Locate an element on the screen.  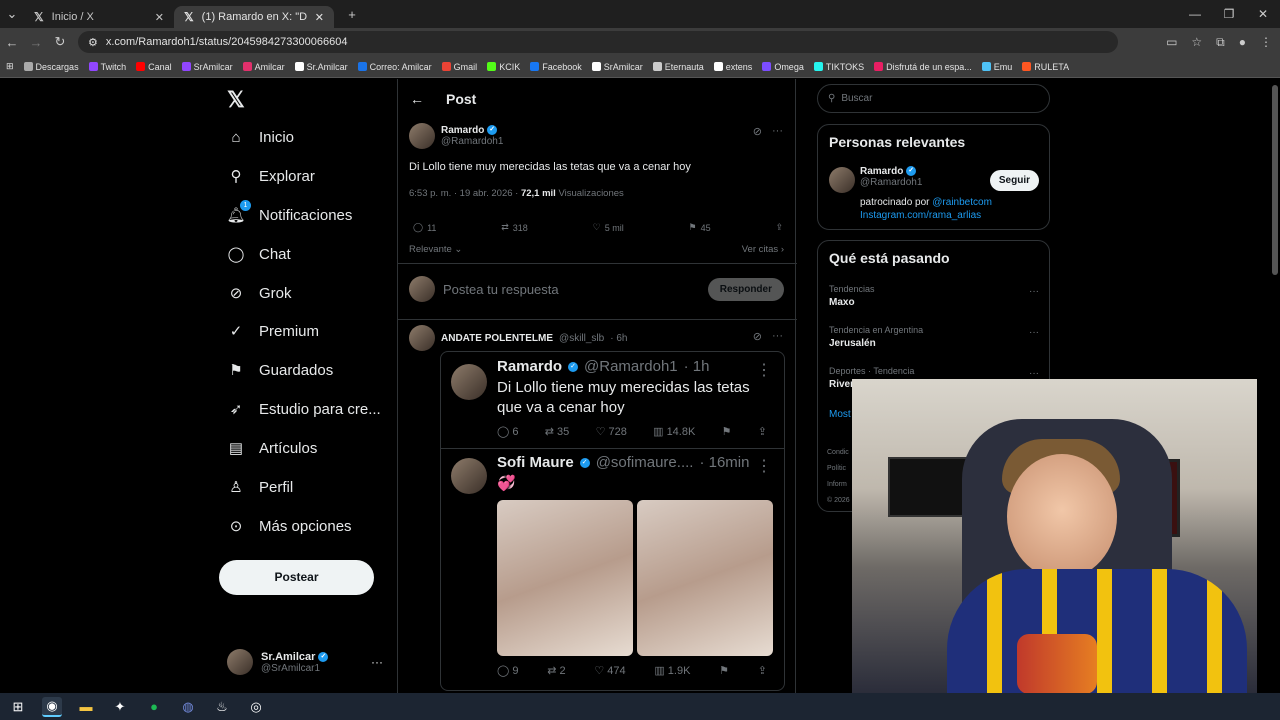
forward-icon: → is located at coordinates (36, 42).